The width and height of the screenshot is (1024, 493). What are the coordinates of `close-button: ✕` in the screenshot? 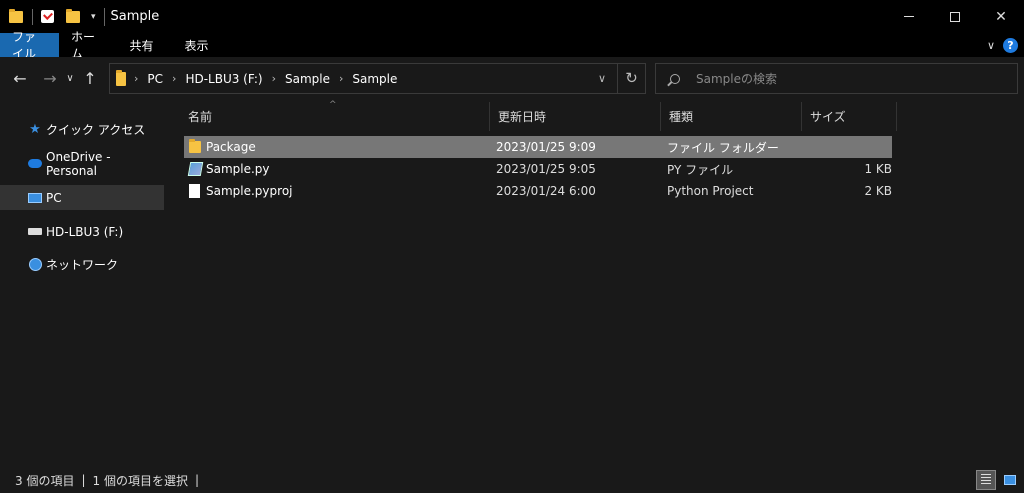 It's located at (1001, 16).